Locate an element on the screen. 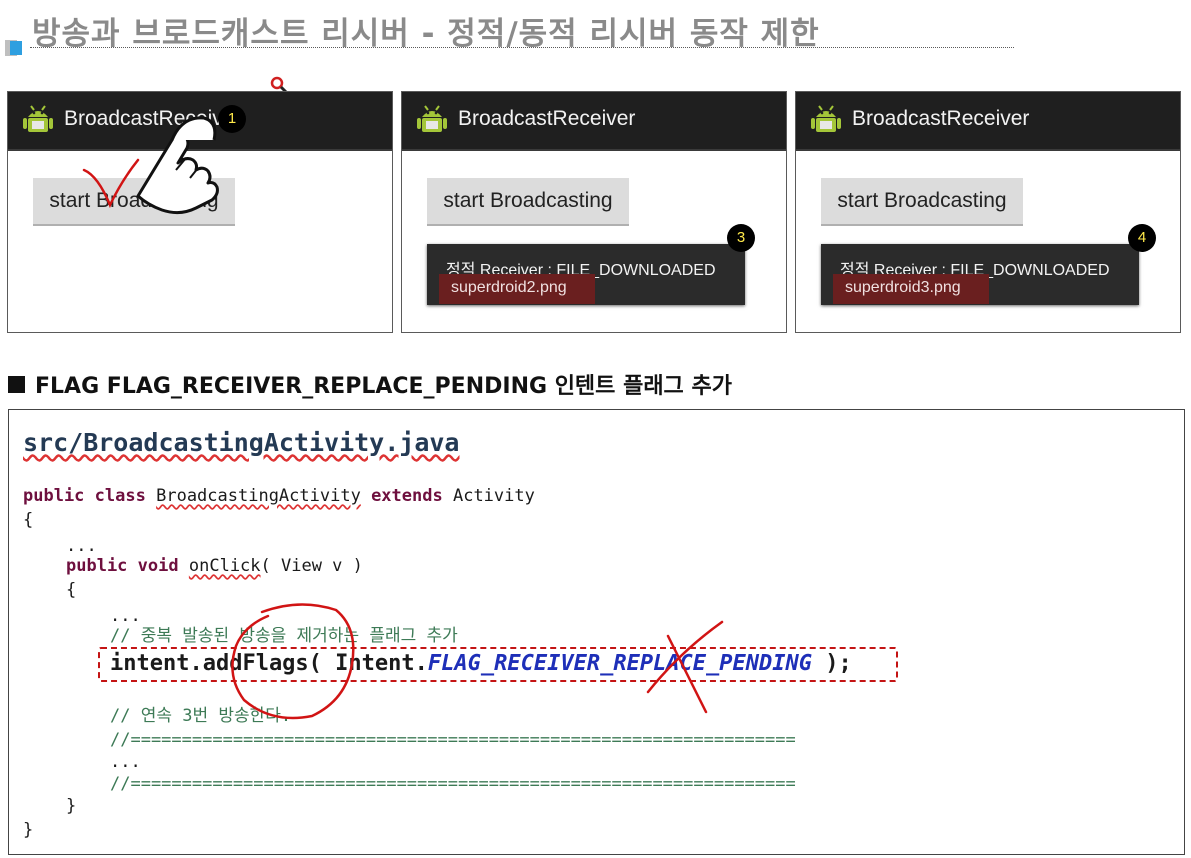 Image resolution: width=1191 pixels, height=858 pixels. step-badge: 4 is located at coordinates (1142, 238).